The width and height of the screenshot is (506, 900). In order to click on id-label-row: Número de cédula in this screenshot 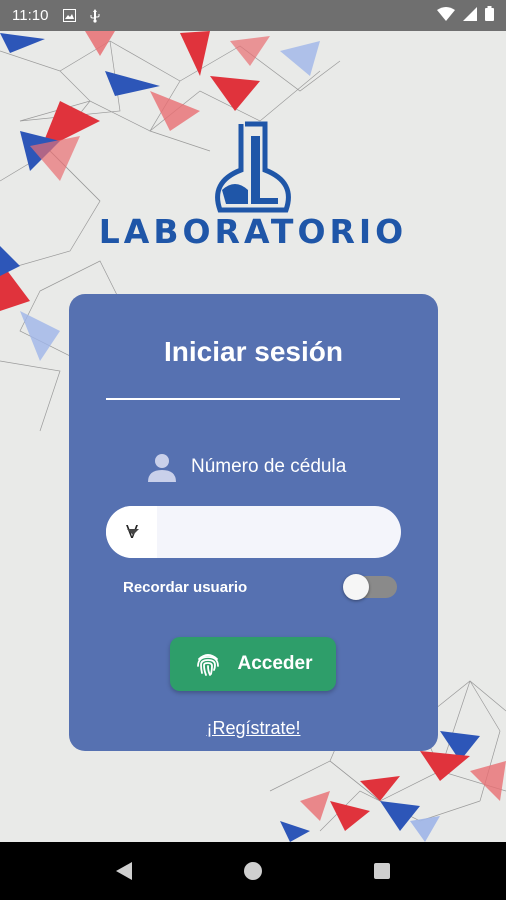, I will do `click(246, 467)`.